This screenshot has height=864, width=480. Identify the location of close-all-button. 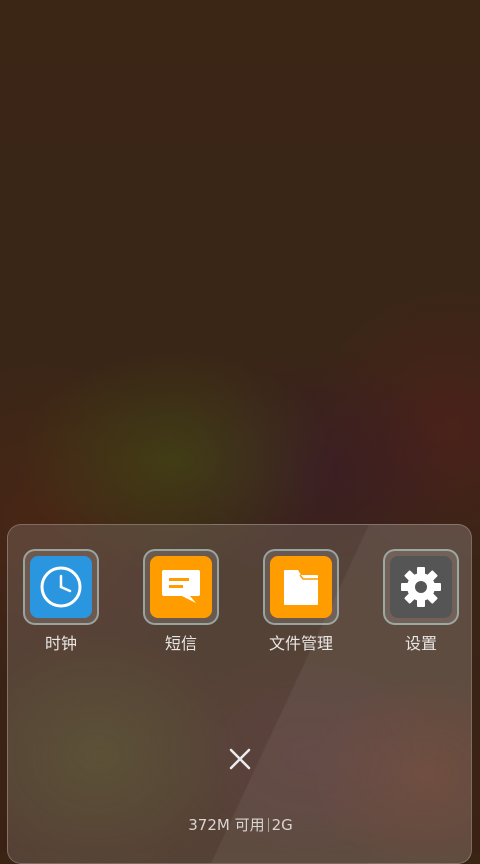
(240, 759).